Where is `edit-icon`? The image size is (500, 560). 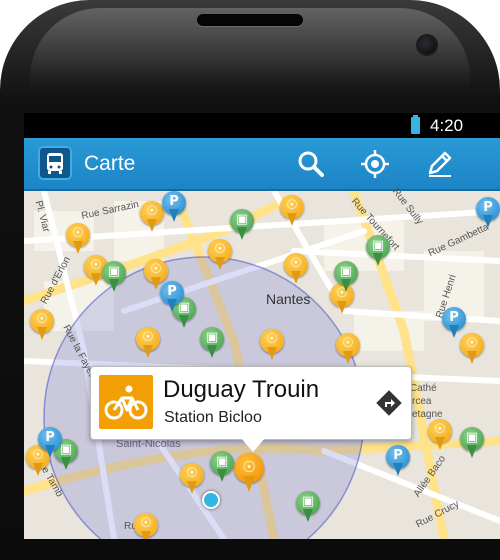 edit-icon is located at coordinates (440, 164).